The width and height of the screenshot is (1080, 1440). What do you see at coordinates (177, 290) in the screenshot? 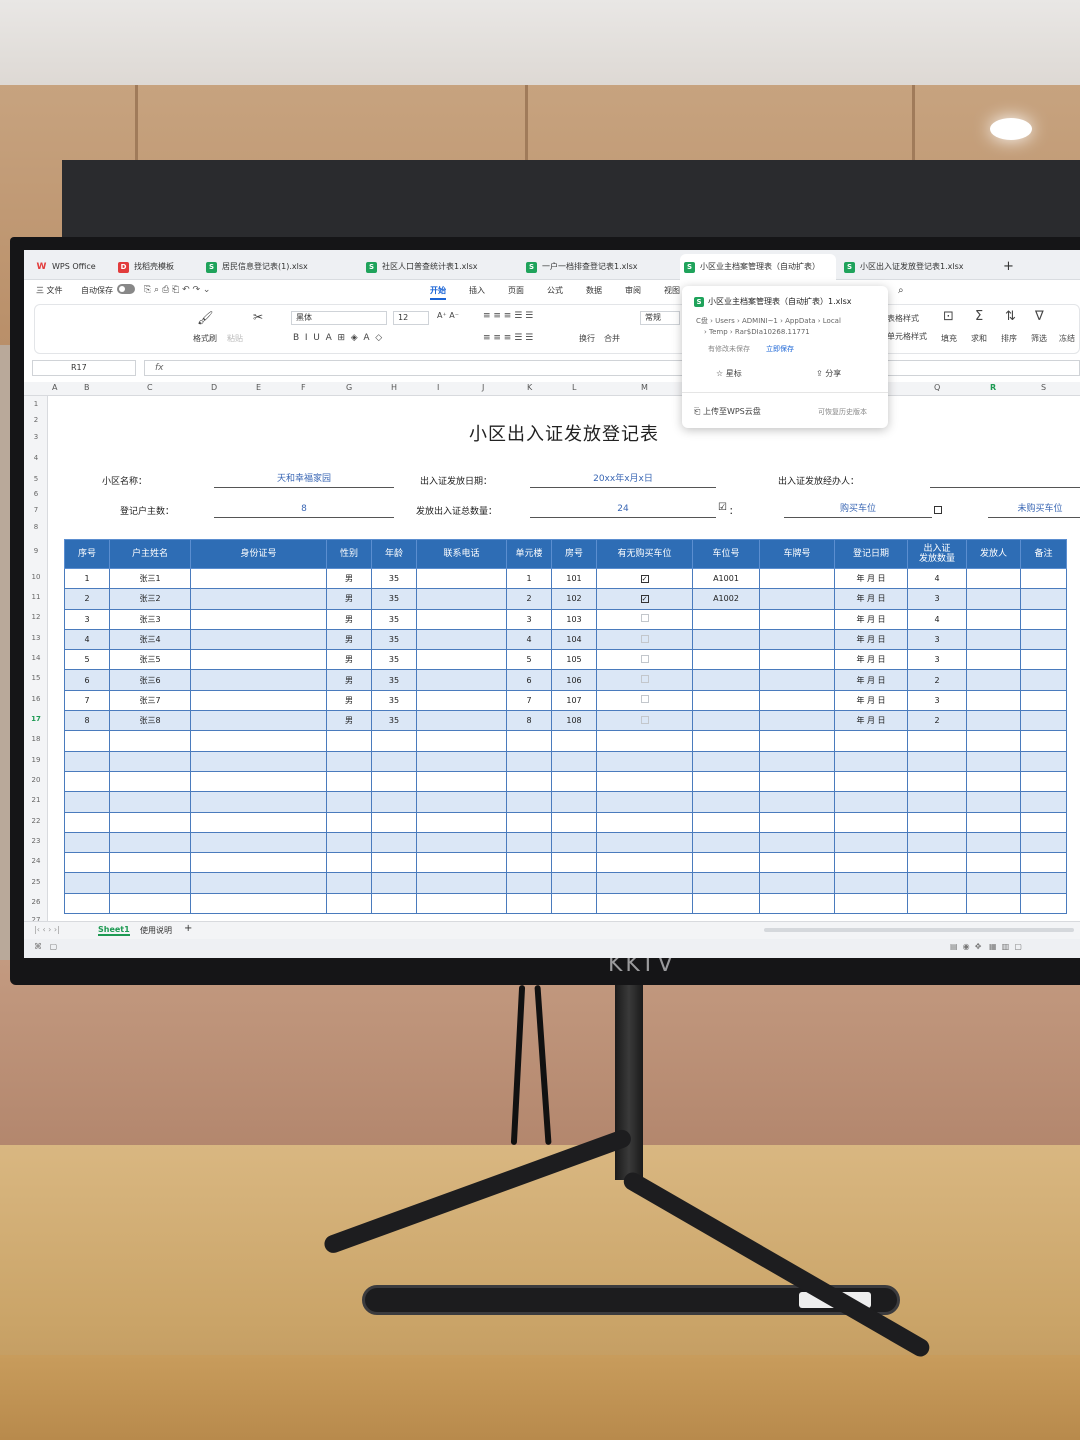
I see `toolbar-quick-icons: ⎘ ⌕ ⎙ ⎗ ↶ ↷ ⌄` at bounding box center [177, 290].